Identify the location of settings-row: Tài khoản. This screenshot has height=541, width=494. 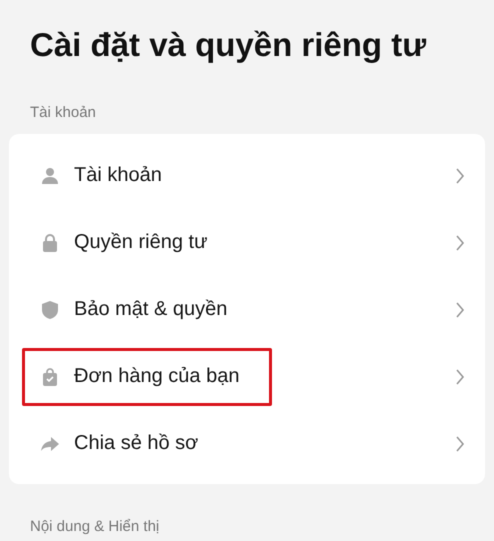
(247, 175).